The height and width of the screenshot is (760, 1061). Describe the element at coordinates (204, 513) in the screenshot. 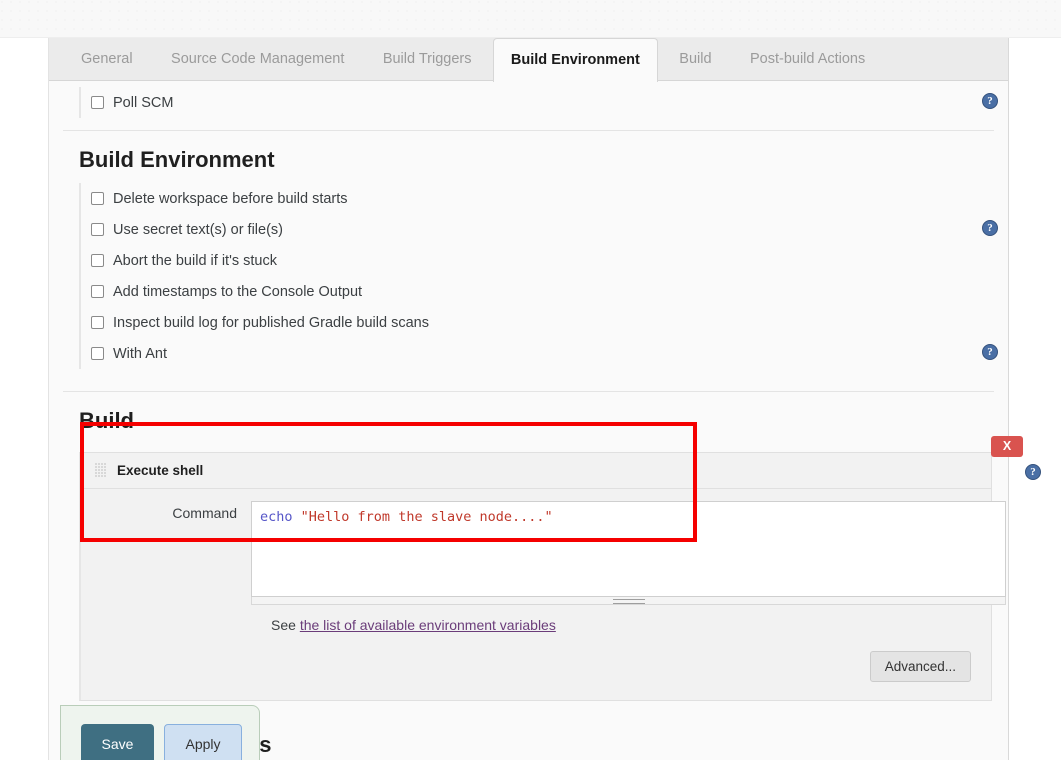

I see `command-field-label: Command` at that location.